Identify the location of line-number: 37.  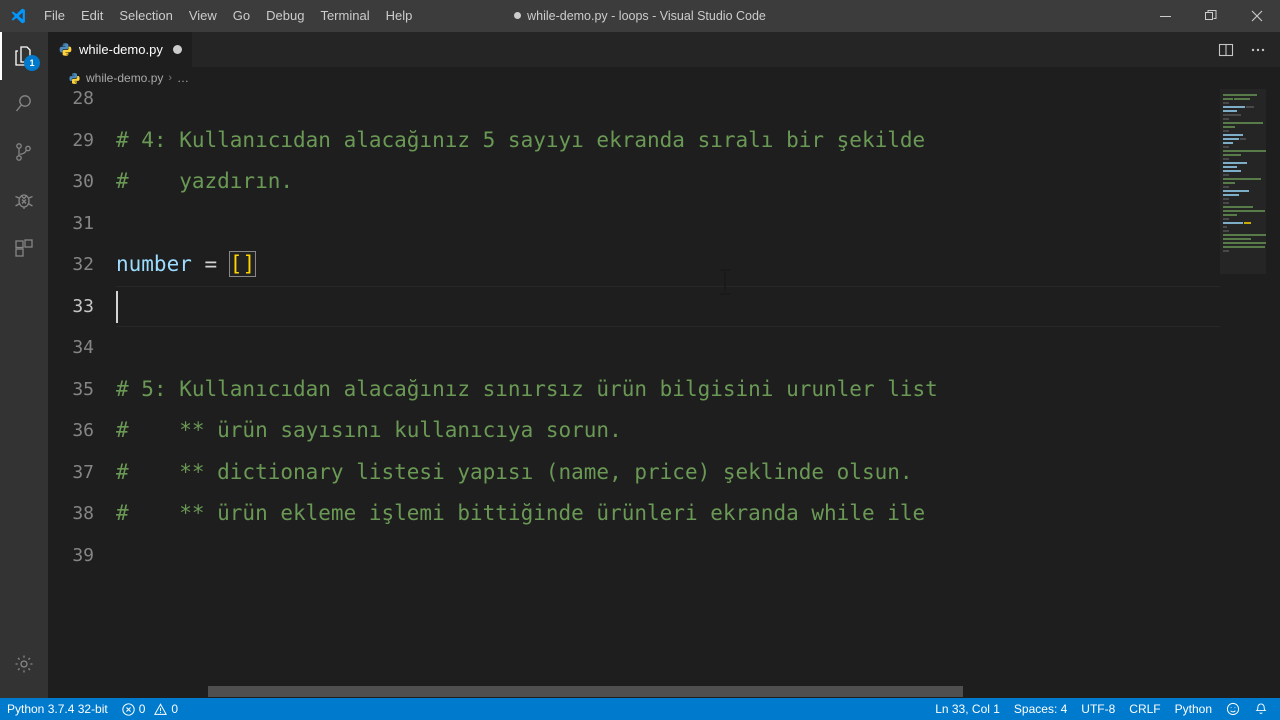
(83, 472).